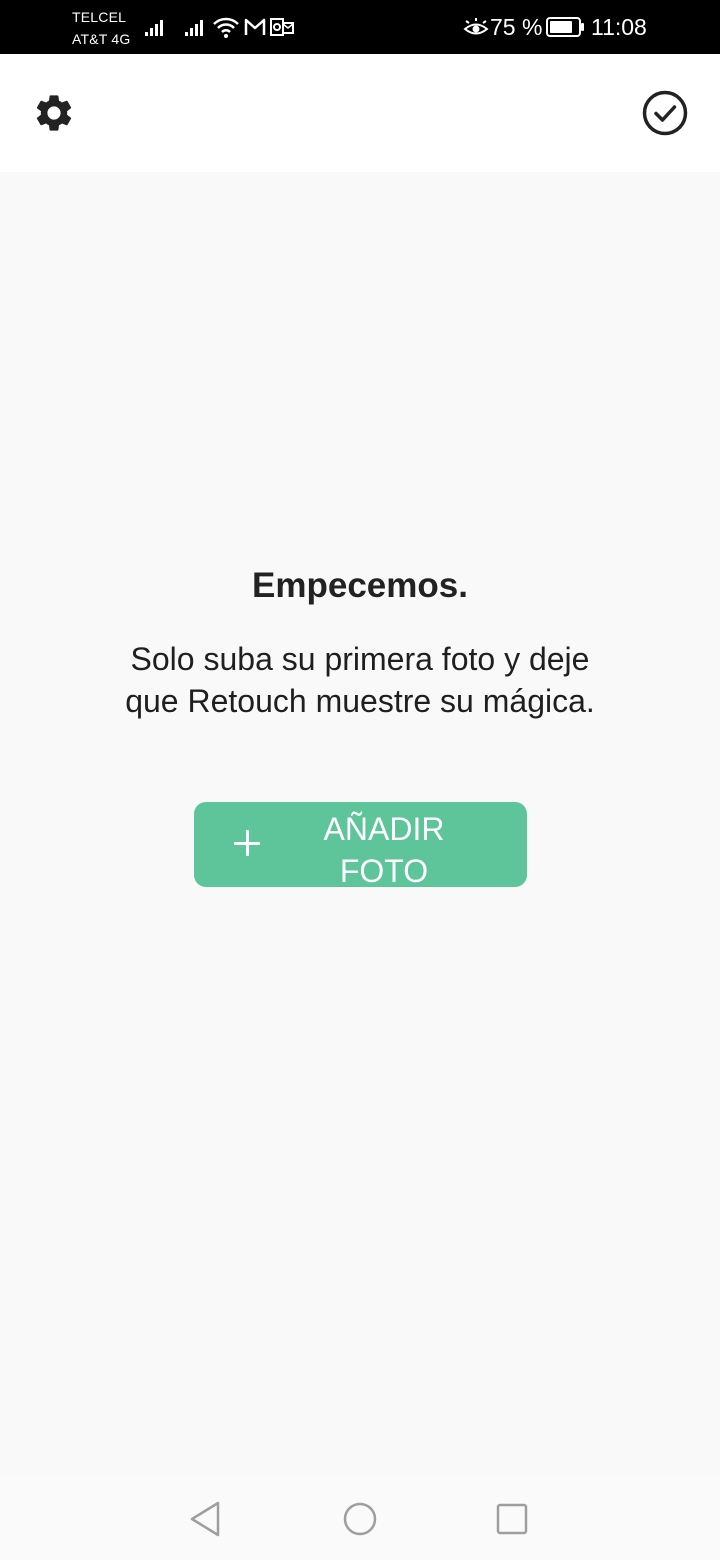 This screenshot has width=720, height=1560. I want to click on gmail-icon, so click(255, 26).